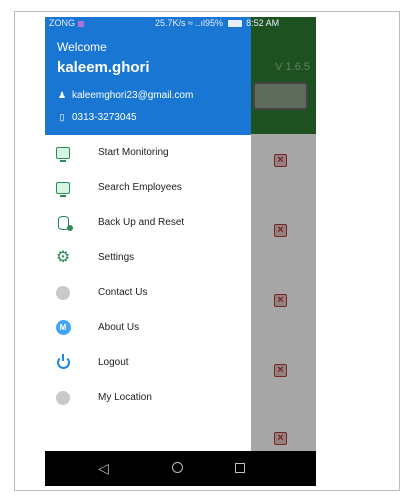 The height and width of the screenshot is (501, 415). I want to click on contact-icon, so click(63, 293).